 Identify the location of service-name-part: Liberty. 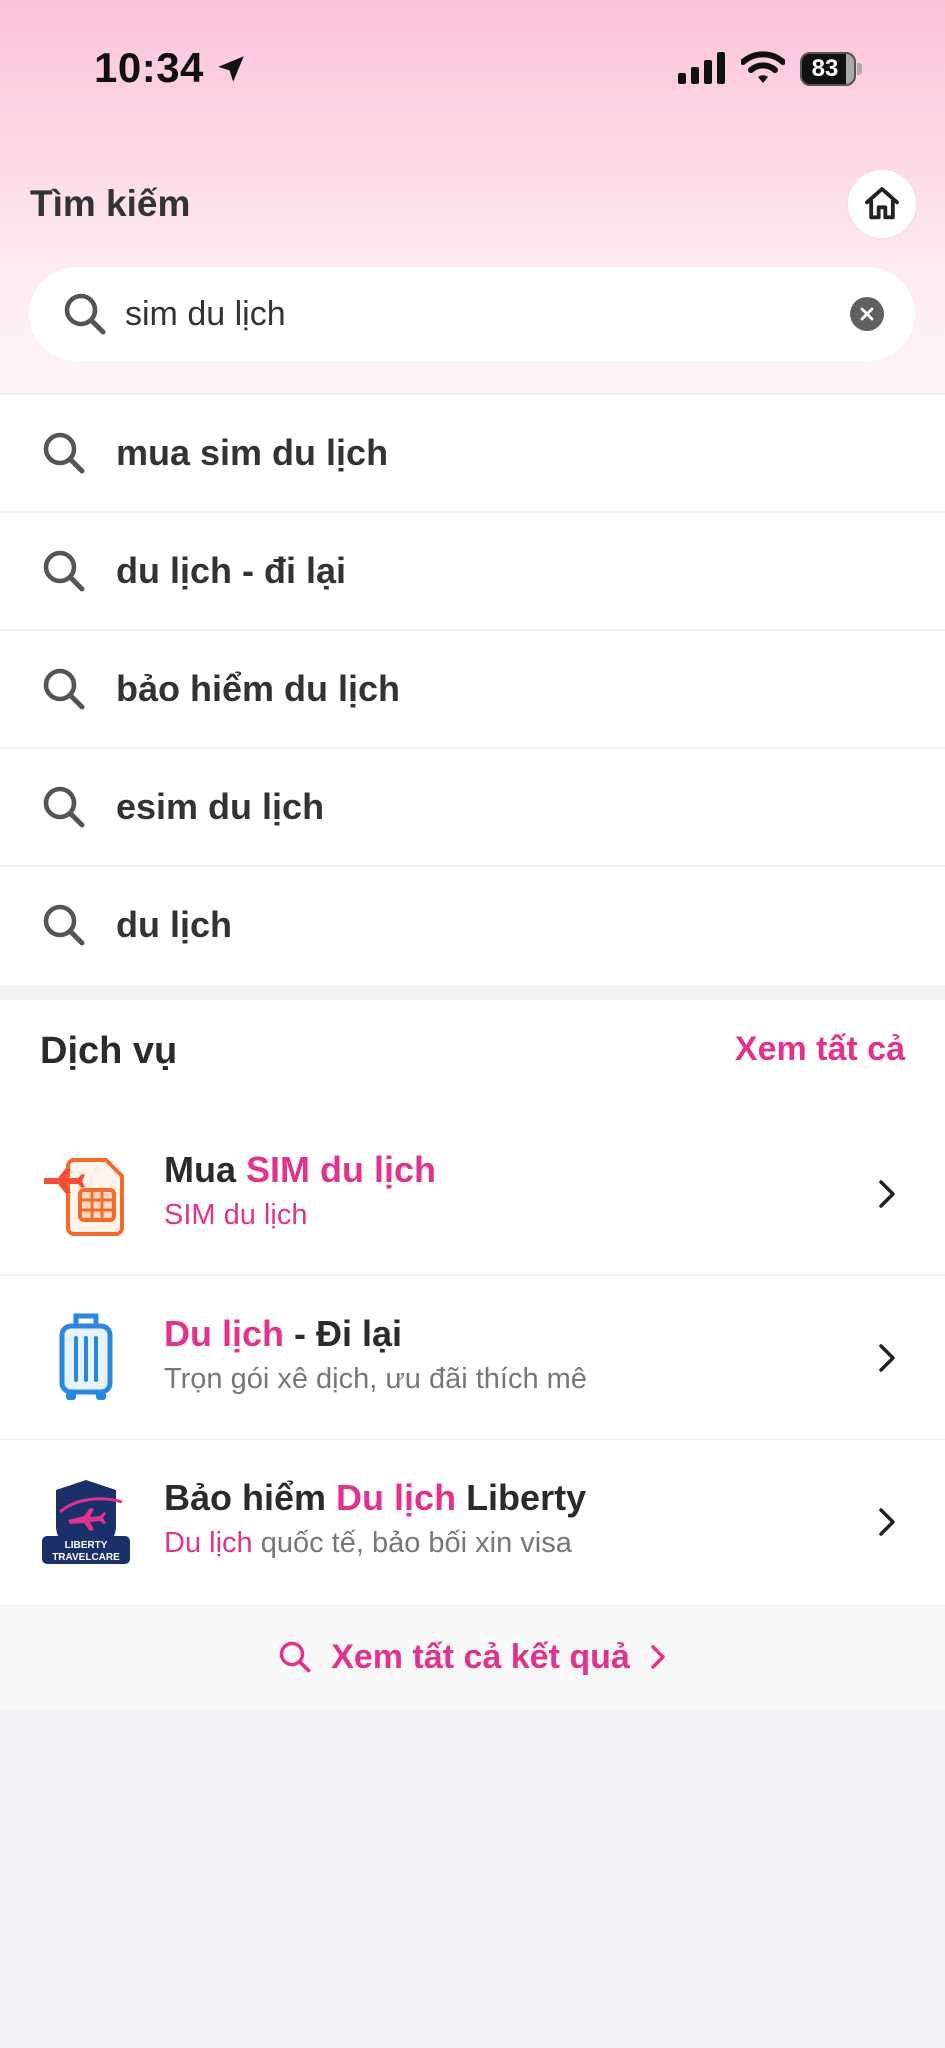
(521, 1497).